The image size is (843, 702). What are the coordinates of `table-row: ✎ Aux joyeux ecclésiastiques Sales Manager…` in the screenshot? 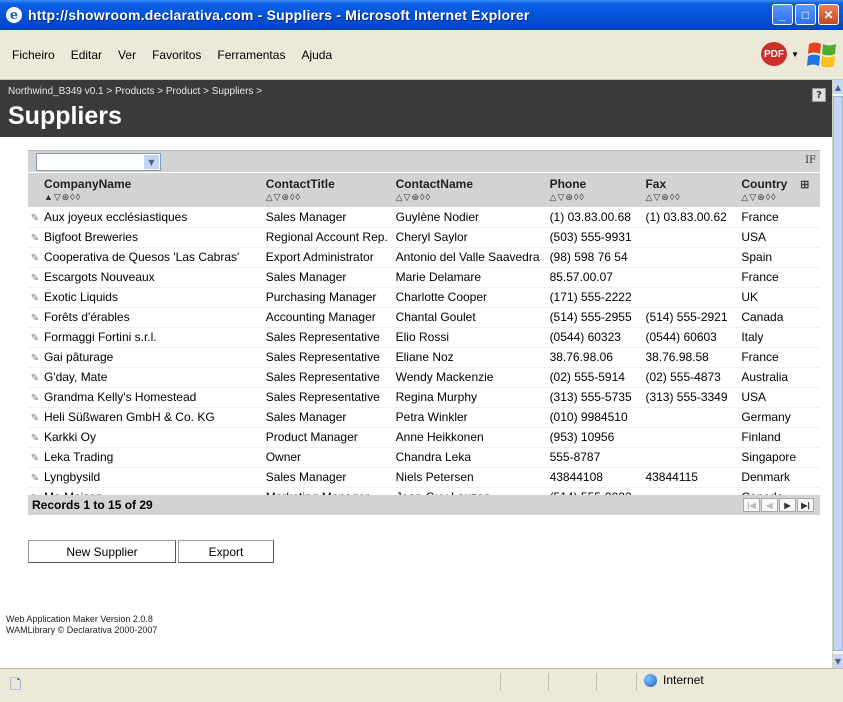 It's located at (424, 217).